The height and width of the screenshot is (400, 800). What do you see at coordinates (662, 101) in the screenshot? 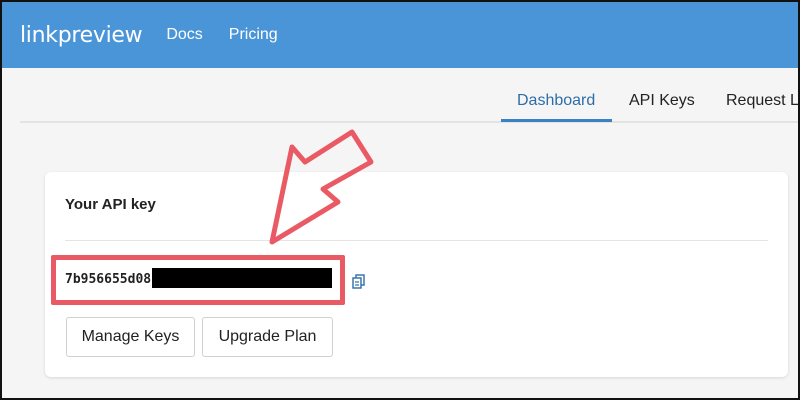
I see `tab-api-keys: API Keys` at bounding box center [662, 101].